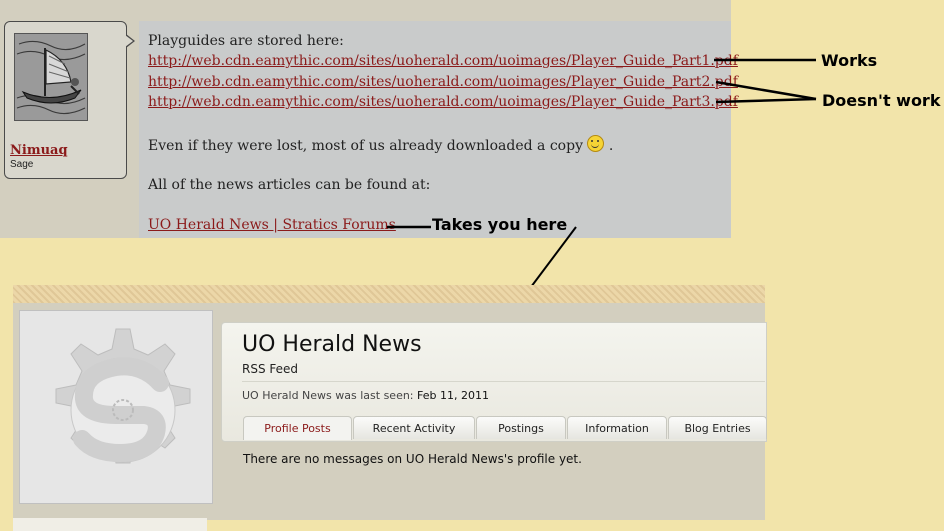  What do you see at coordinates (503, 381) in the screenshot?
I see `profile-divider` at bounding box center [503, 381].